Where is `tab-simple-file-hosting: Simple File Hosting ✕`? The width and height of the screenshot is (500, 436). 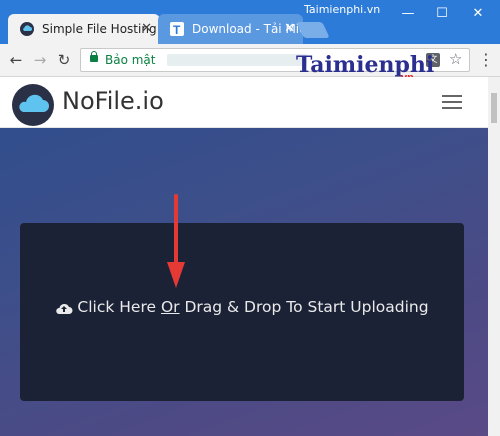 tab-simple-file-hosting: Simple File Hosting ✕ is located at coordinates (84, 29).